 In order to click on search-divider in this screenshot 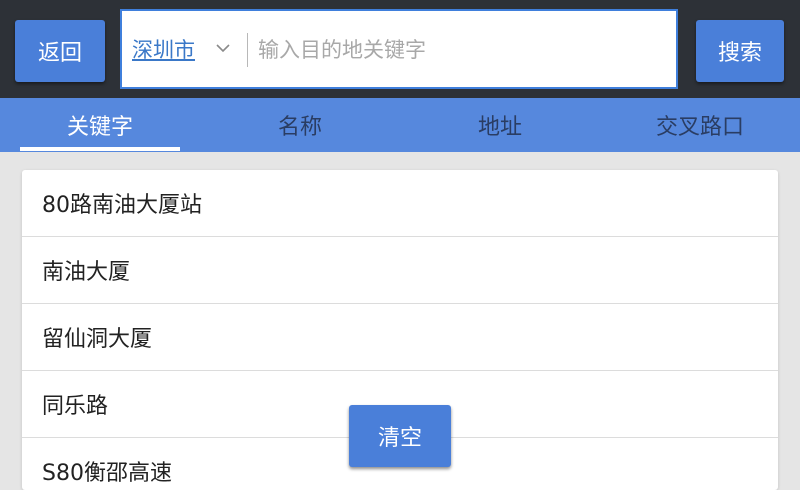, I will do `click(247, 50)`.